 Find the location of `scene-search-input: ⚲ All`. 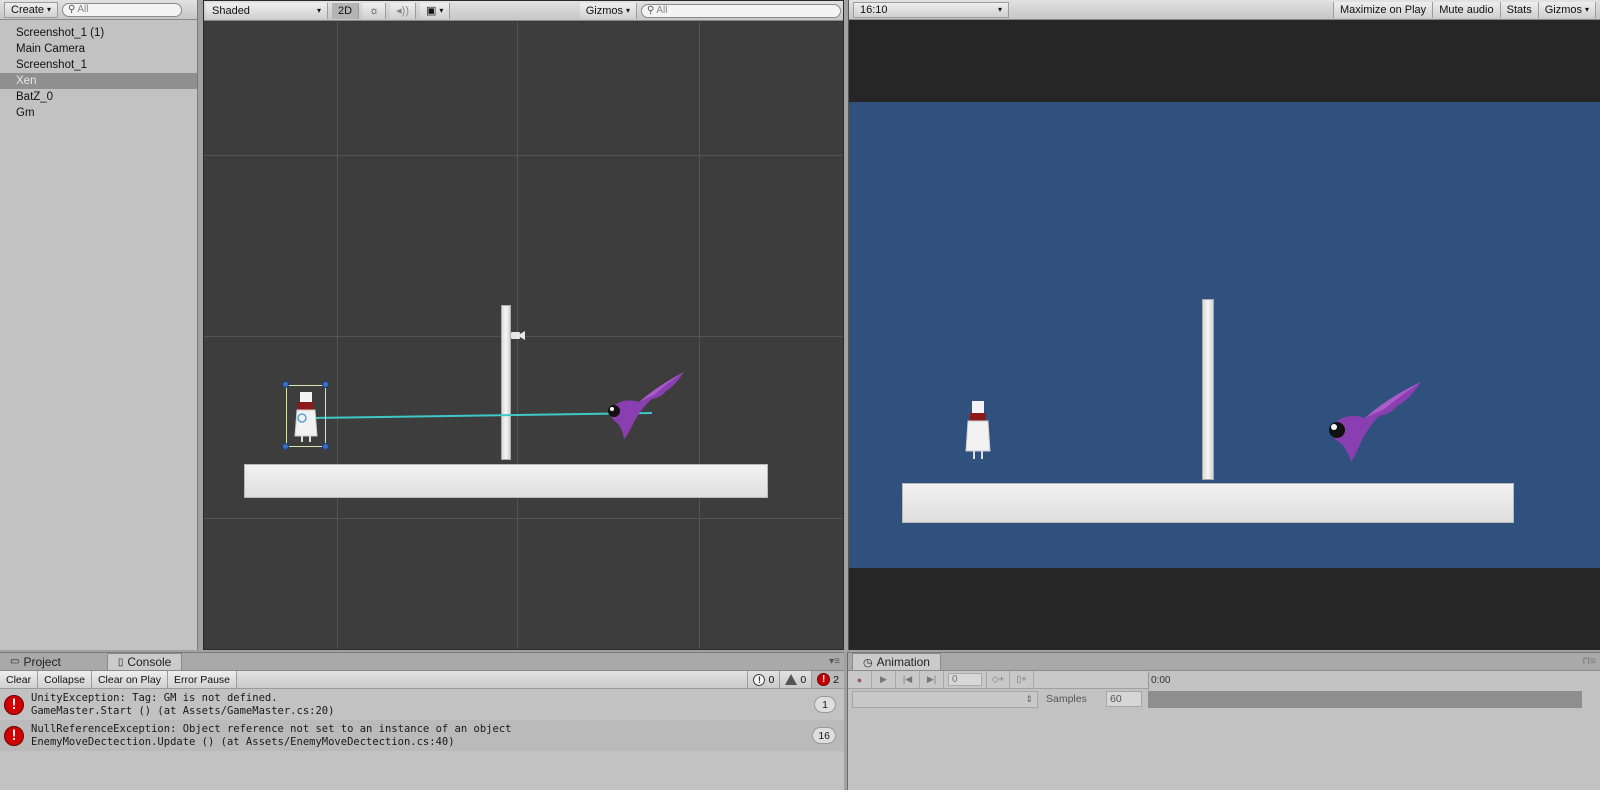

scene-search-input: ⚲ All is located at coordinates (741, 10).